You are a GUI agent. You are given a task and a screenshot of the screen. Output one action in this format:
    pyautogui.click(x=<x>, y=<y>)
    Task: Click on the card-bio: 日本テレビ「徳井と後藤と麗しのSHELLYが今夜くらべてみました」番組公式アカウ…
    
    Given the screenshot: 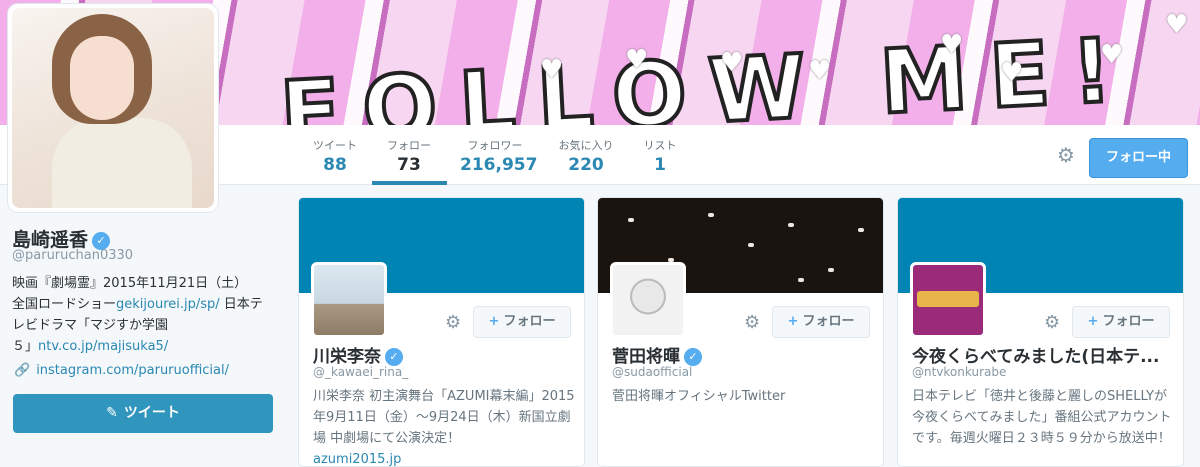 What is the action you would take?
    pyautogui.click(x=1043, y=417)
    